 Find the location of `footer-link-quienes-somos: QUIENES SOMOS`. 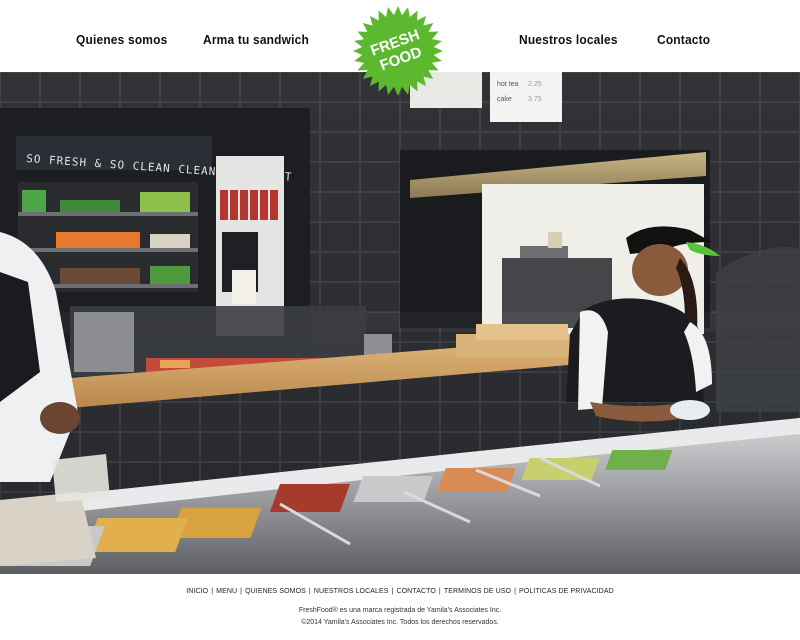

footer-link-quienes-somos: QUIENES SOMOS is located at coordinates (275, 591).